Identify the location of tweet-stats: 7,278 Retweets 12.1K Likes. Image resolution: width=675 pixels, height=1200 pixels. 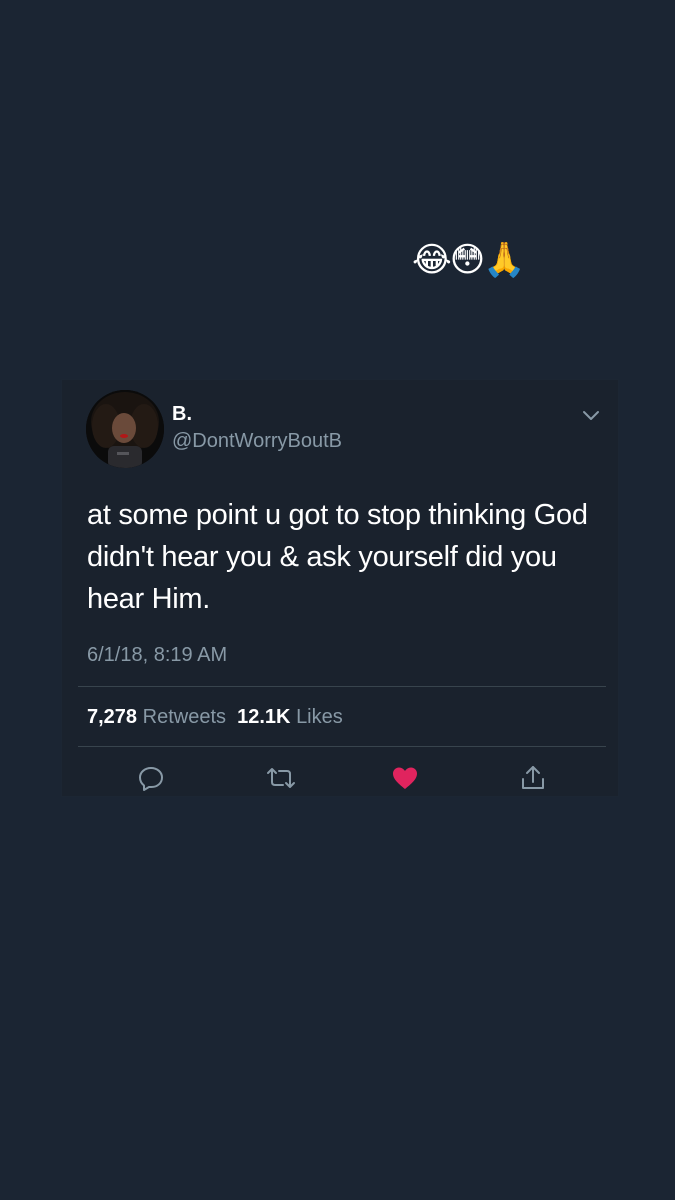
(215, 717).